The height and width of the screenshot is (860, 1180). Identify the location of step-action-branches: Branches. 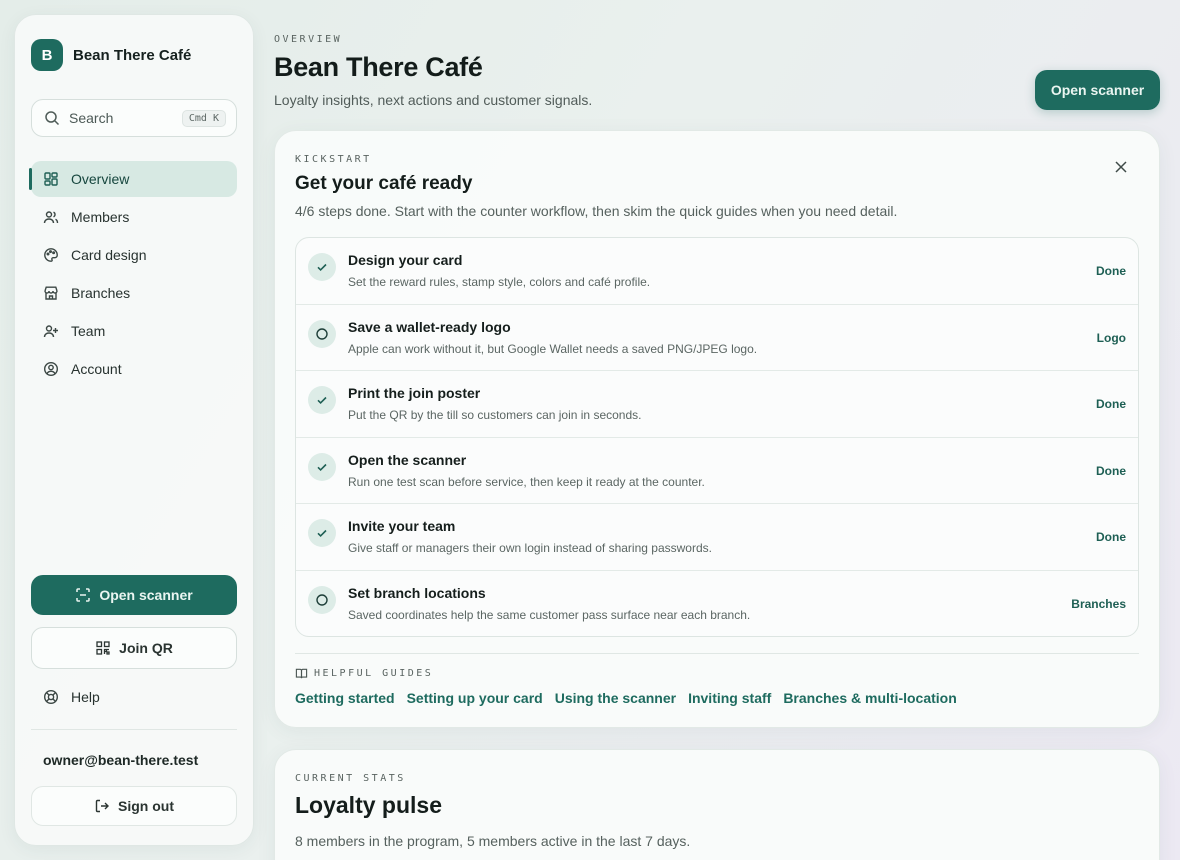
(1098, 604).